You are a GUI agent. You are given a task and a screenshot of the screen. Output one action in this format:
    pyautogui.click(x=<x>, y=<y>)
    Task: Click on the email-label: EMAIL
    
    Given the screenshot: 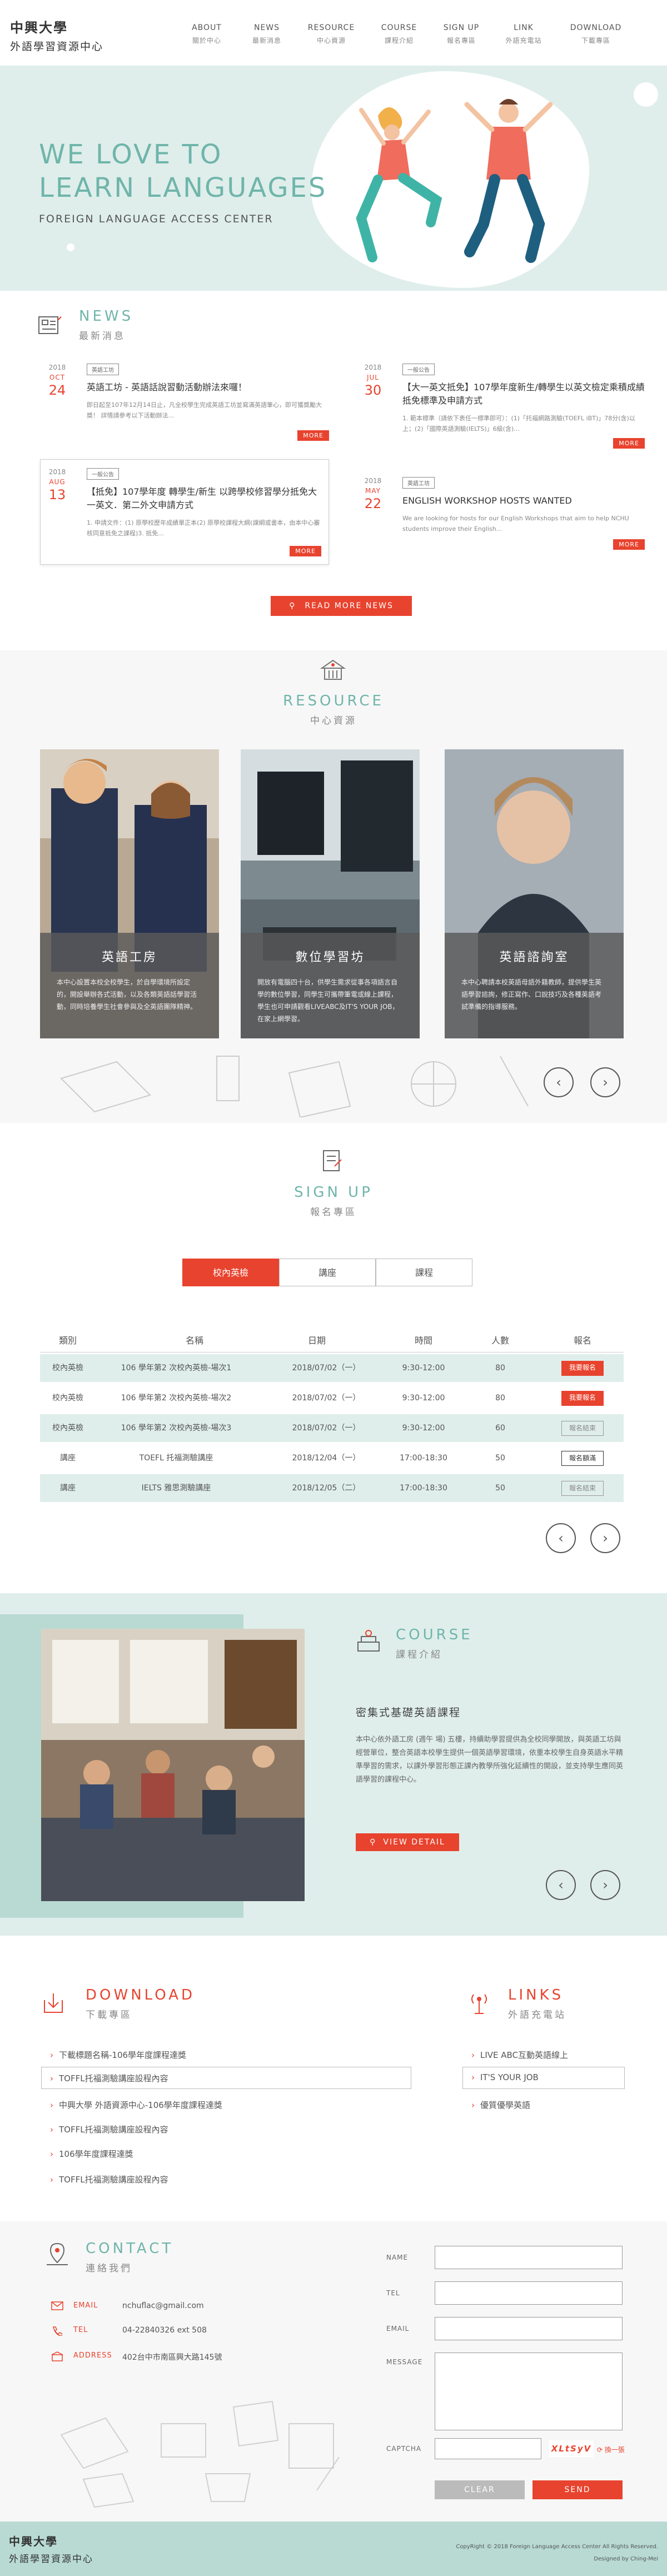 What is the action you would take?
    pyautogui.click(x=85, y=2306)
    